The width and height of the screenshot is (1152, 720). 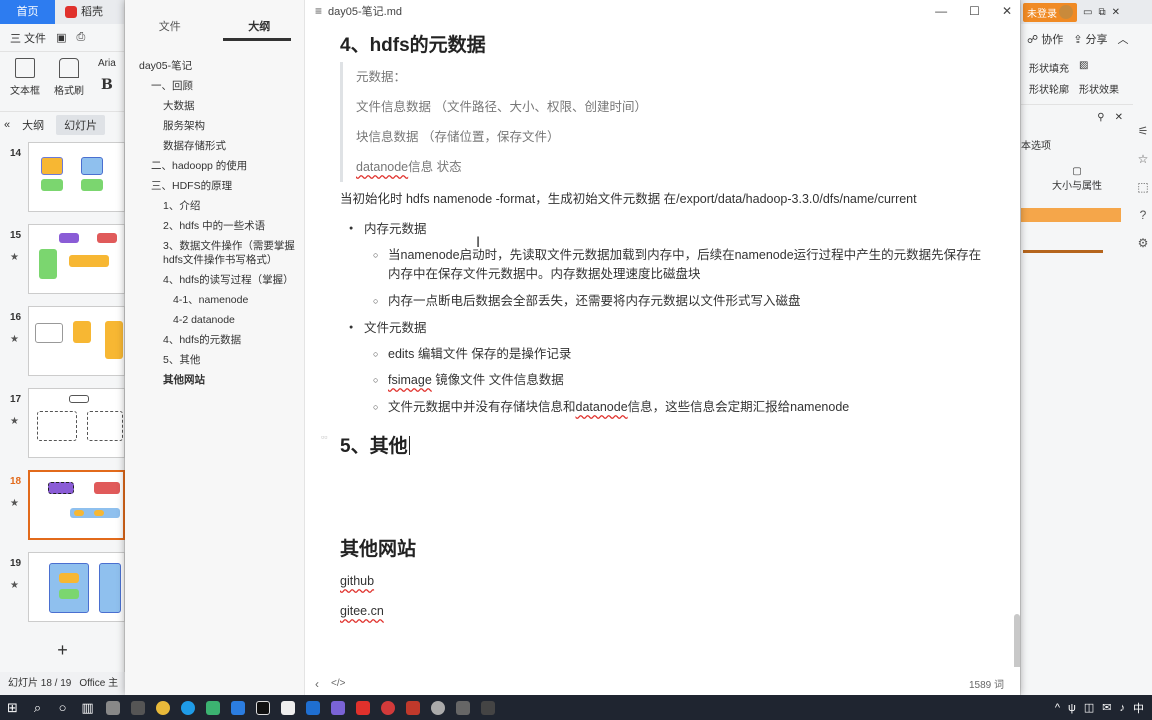 What do you see at coordinates (215, 280) in the screenshot?
I see `outline-item: 4、hdfs的读写过程（掌握）` at bounding box center [215, 280].